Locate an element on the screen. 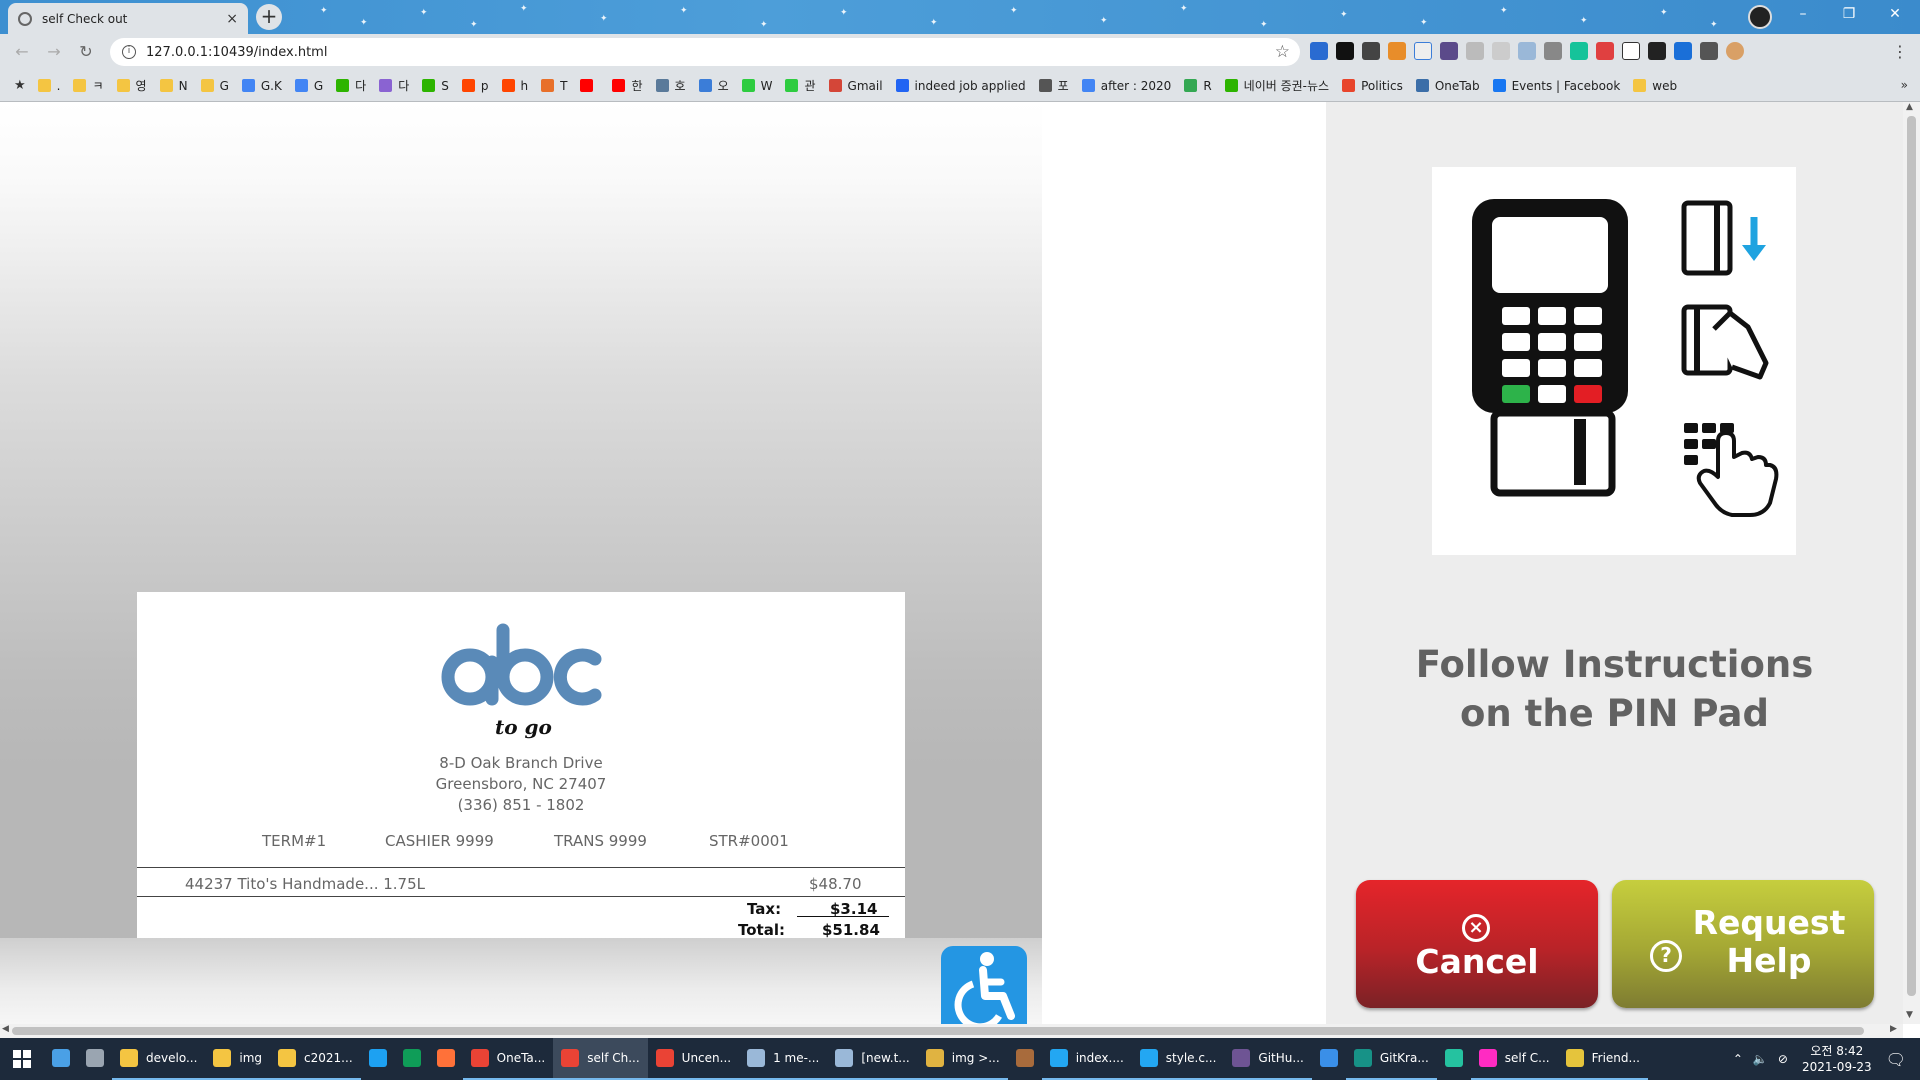 The height and width of the screenshot is (1080, 1920). bookmark-item: ㅋ is located at coordinates (88, 85).